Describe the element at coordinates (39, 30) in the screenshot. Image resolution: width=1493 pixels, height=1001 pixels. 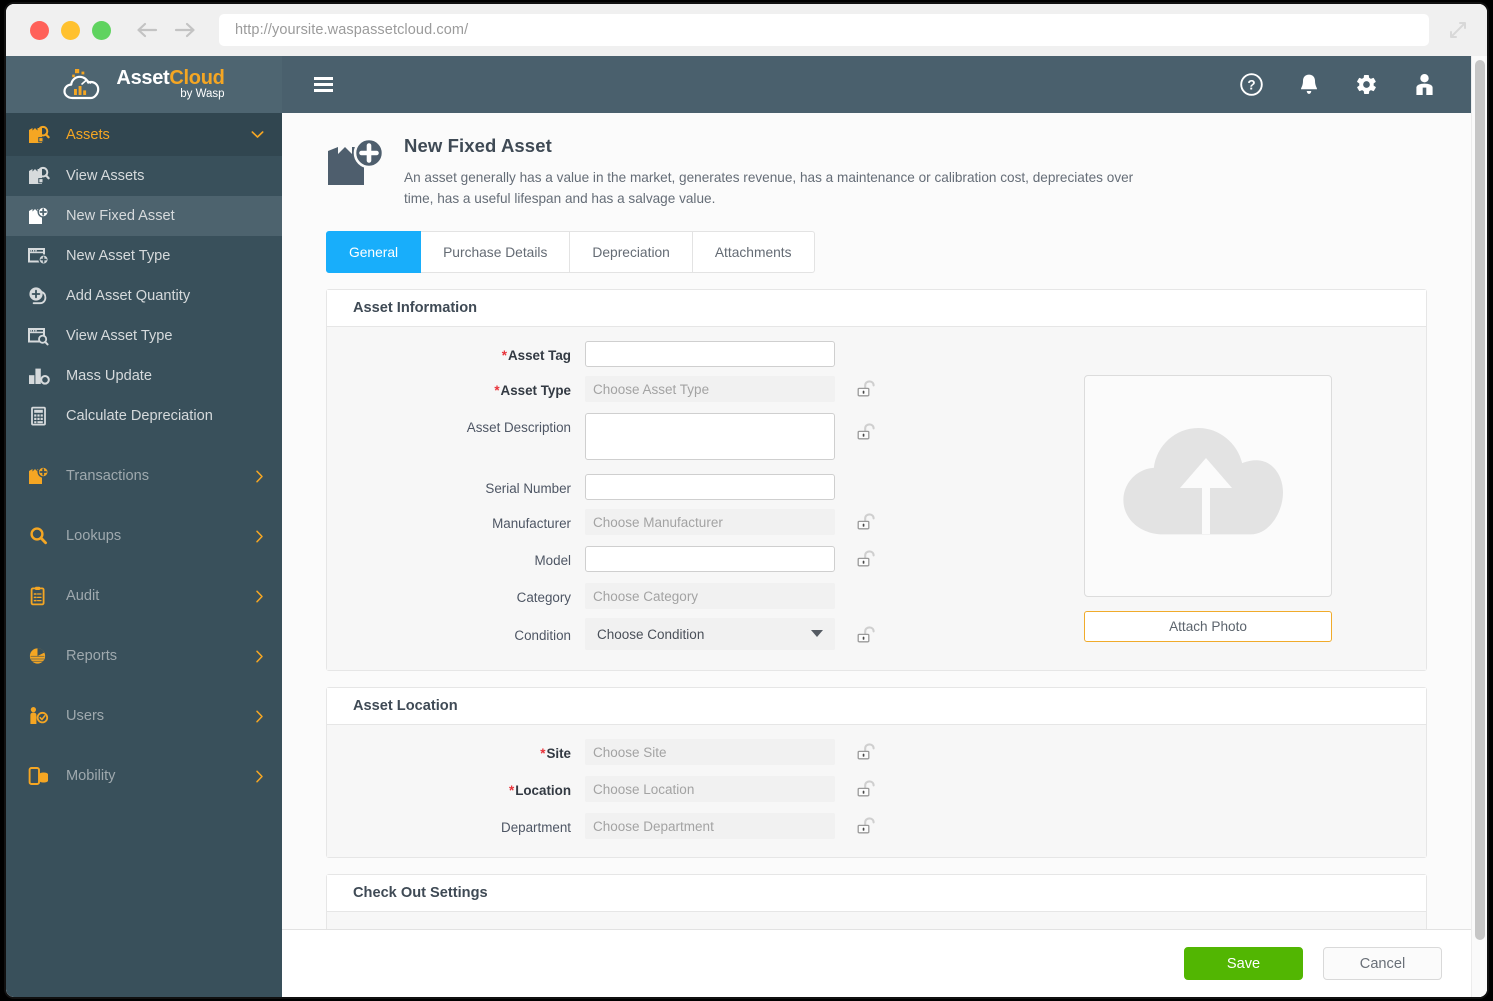
I see `close-window-button` at that location.